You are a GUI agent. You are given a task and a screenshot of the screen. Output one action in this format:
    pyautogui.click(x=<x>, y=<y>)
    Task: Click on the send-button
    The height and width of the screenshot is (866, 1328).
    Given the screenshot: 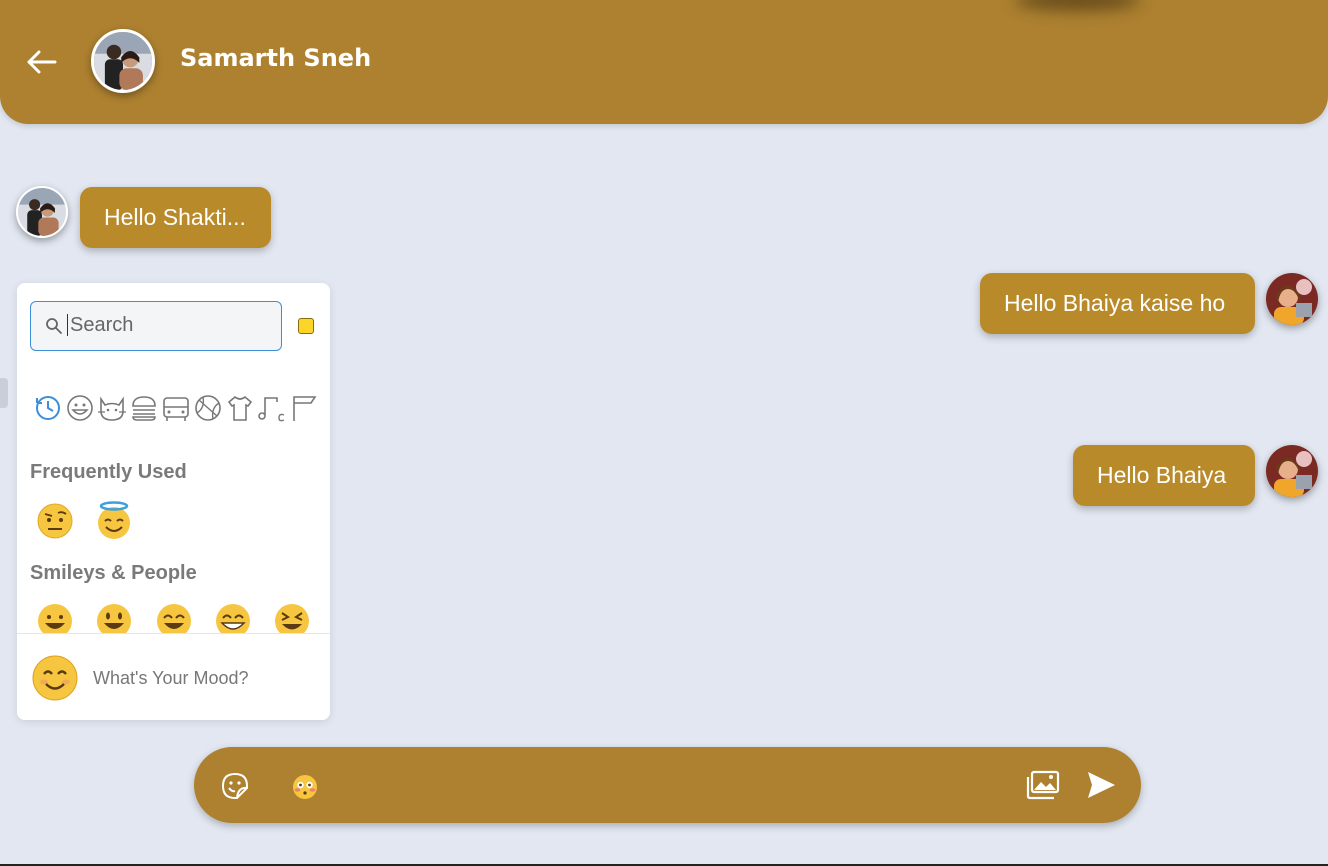 What is the action you would take?
    pyautogui.click(x=1101, y=785)
    